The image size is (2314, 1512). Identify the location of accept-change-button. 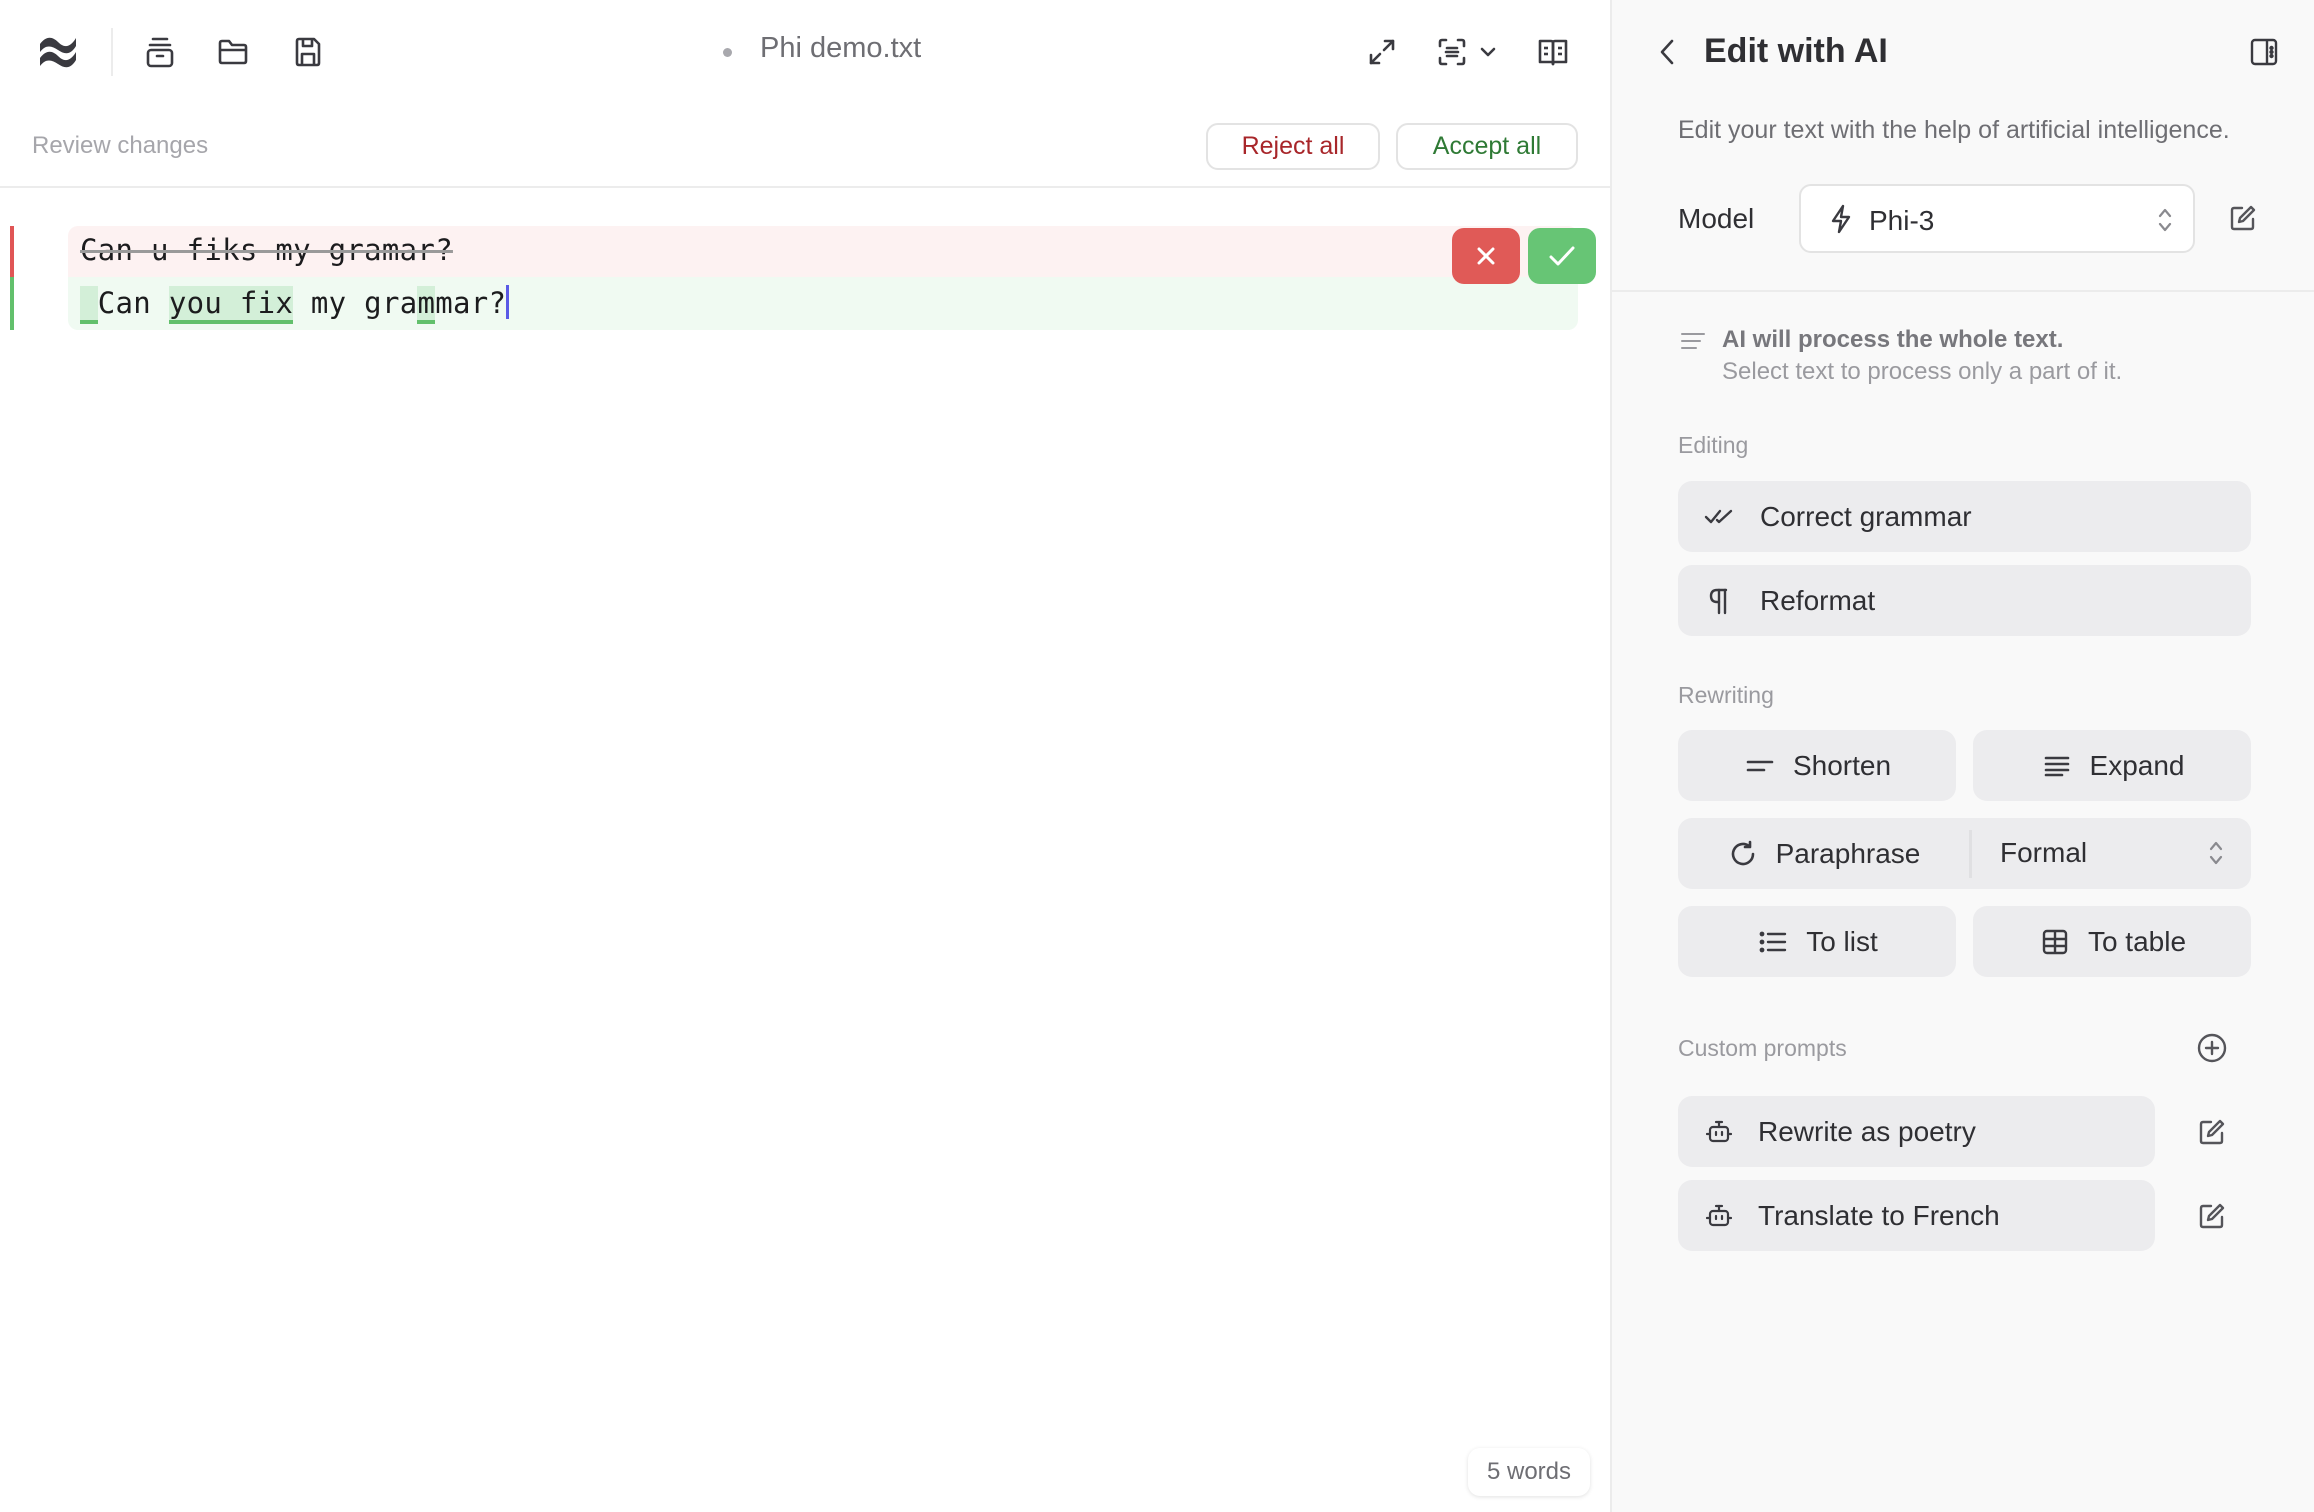
(1562, 256).